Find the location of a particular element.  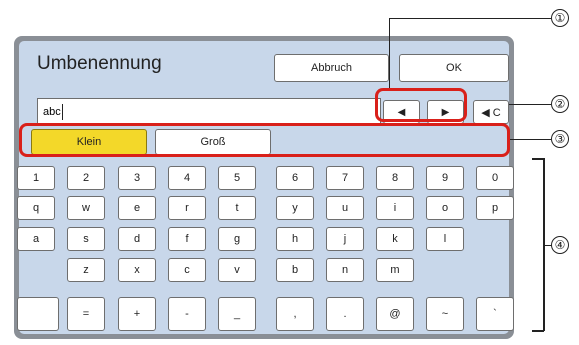

key-row3-6: j is located at coordinates (345, 239).